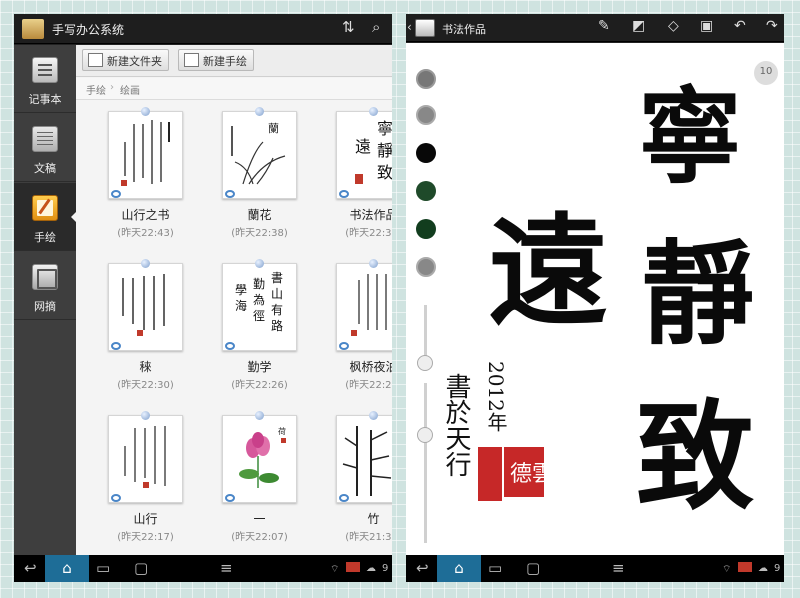  I want to click on system-nav-bar: ↩ ⌂ ▭ ▢ ≡ ⌔ ☁ 9, so click(595, 568).